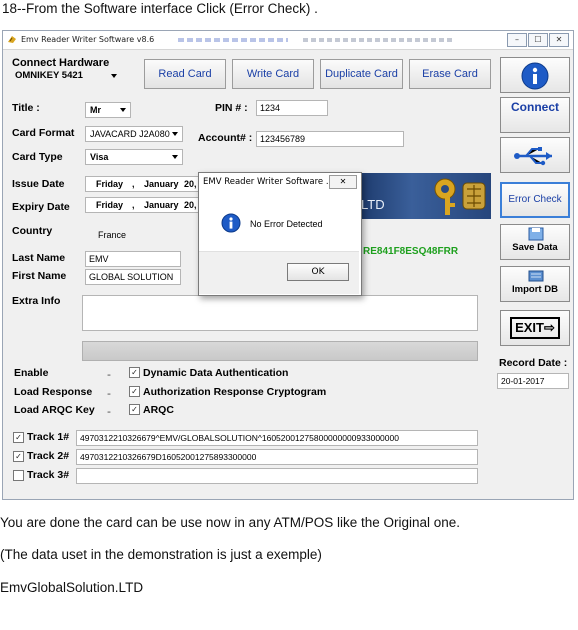 The width and height of the screenshot is (578, 630). I want to click on error-check-label: Error Check, so click(535, 199).